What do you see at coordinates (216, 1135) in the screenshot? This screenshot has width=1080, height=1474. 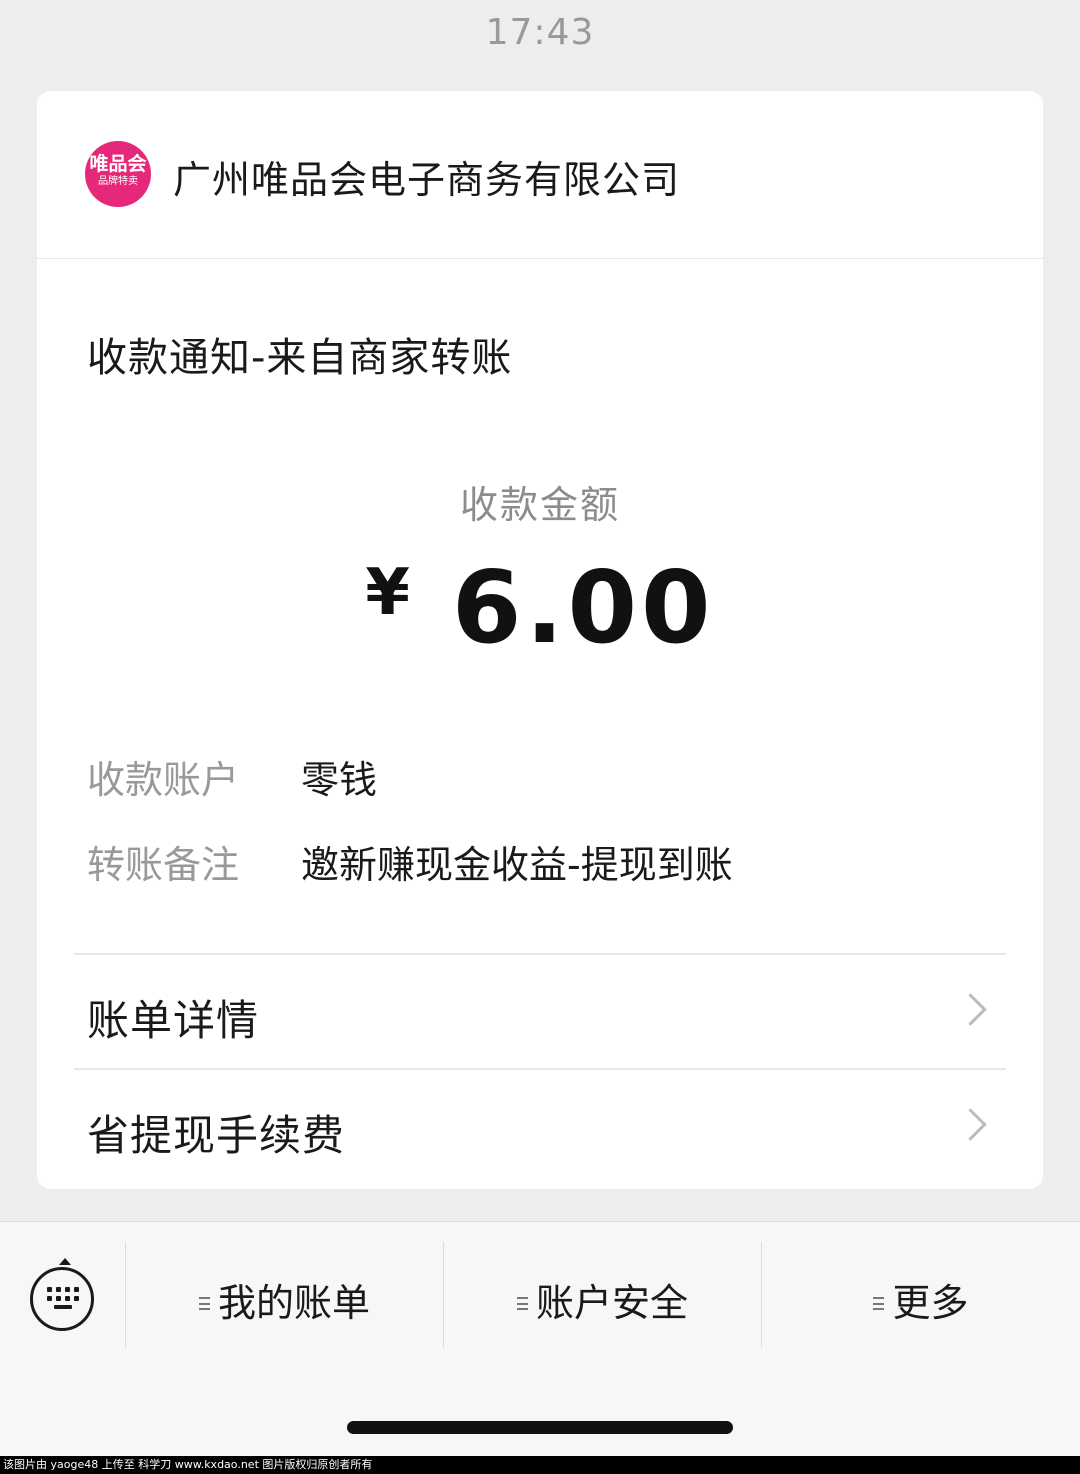 I see `save-withdrawal-fee-label: 省提现手续费` at bounding box center [216, 1135].